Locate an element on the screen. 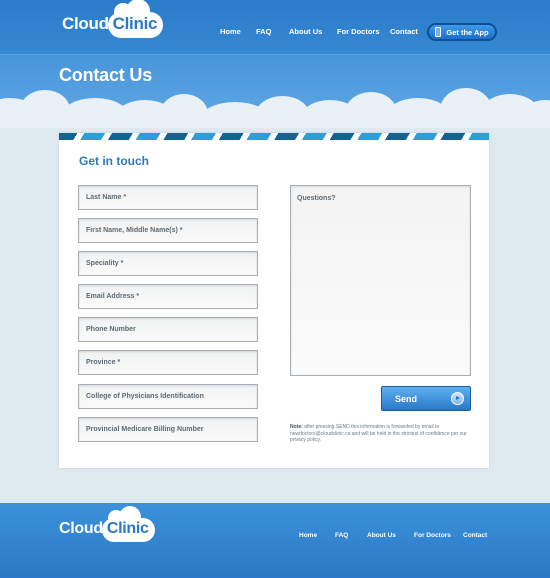 The image size is (550, 578). site-logo: Cloud Clinic is located at coordinates (113, 19).